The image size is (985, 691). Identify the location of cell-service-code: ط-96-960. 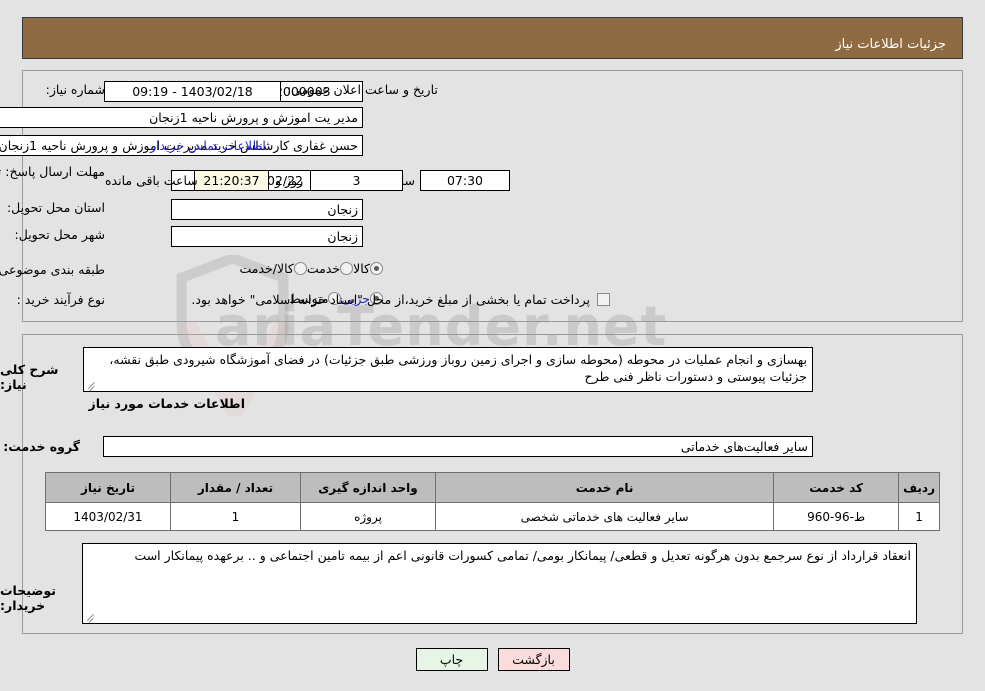
(836, 516).